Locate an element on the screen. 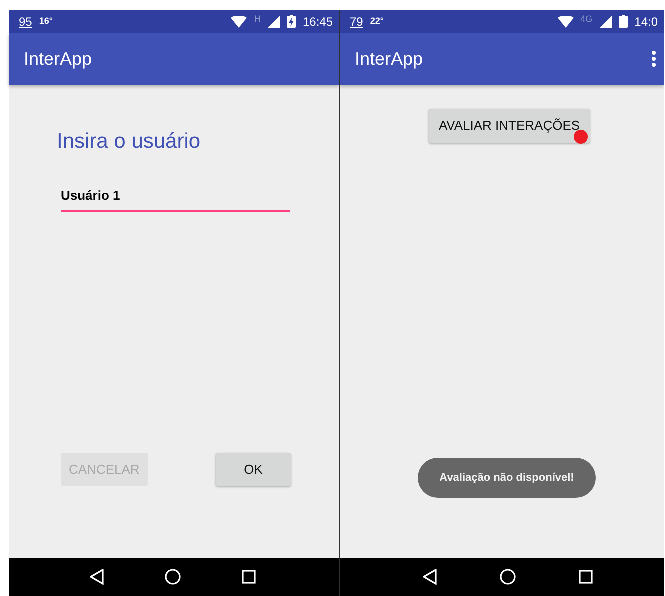 This screenshot has width=665, height=596. notification-text: 79 is located at coordinates (357, 22).